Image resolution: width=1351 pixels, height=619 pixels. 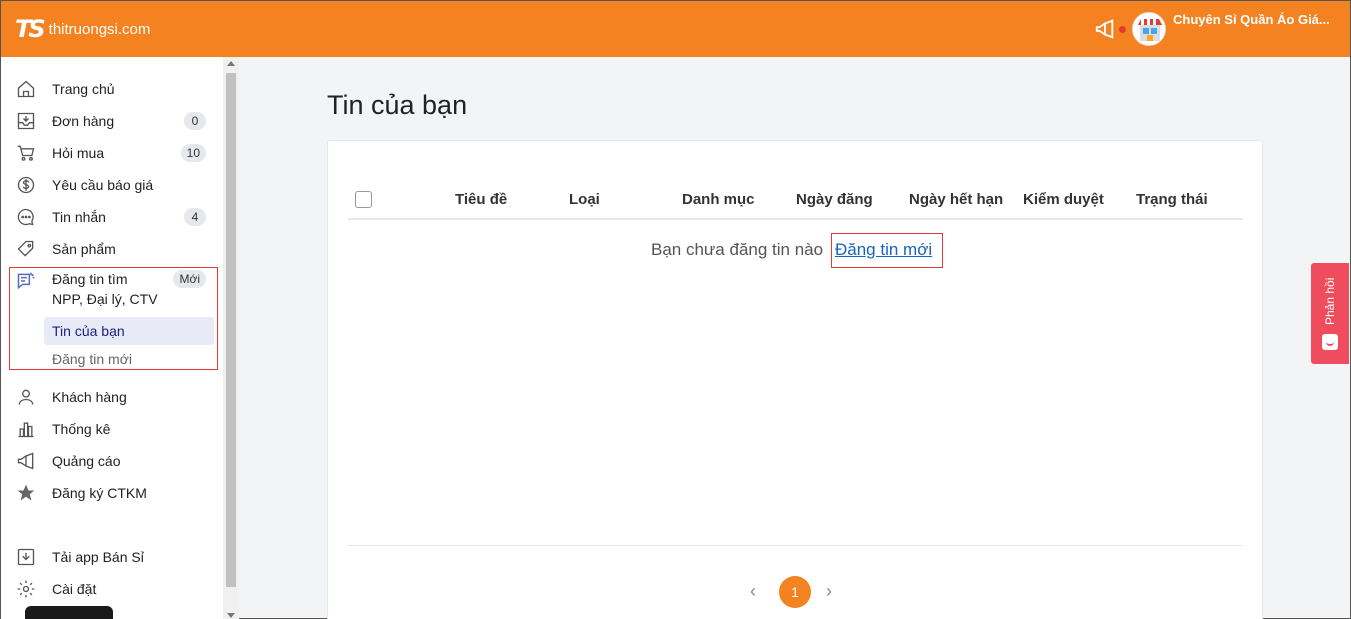 What do you see at coordinates (103, 185) in the screenshot?
I see `sidebar-item-label: Yêu cầu báo giá` at bounding box center [103, 185].